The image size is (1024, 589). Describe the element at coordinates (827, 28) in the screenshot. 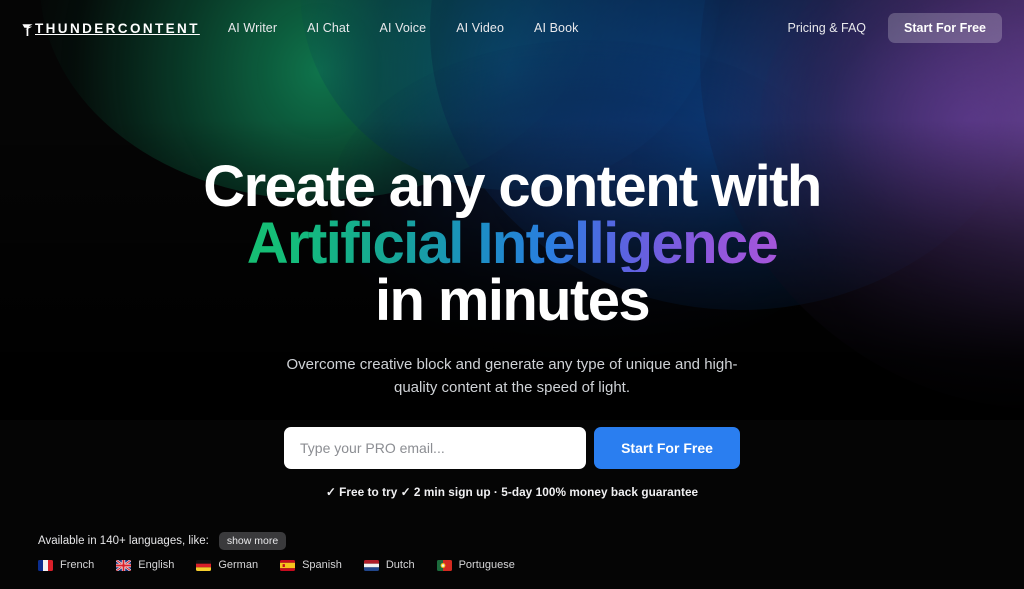

I see `nav-item-pricing-faq: Pricing & FAQ` at that location.